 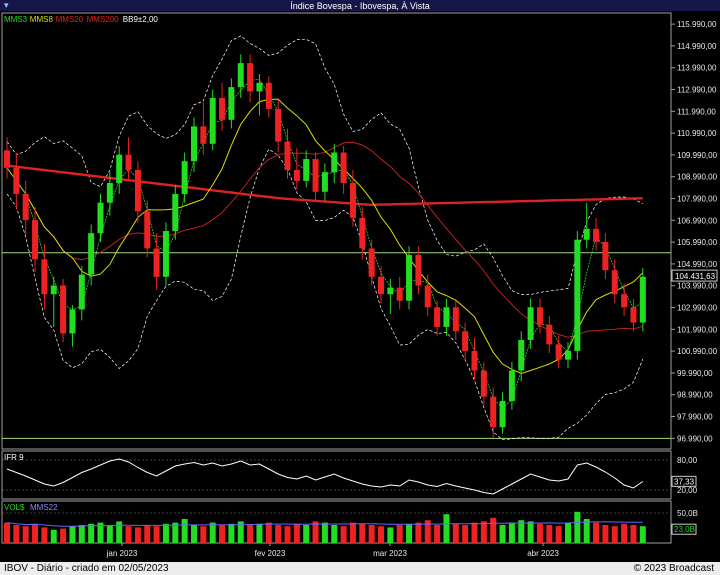 What do you see at coordinates (697, 329) in the screenshot?
I see `y-tick-label: 101.990,00` at bounding box center [697, 329].